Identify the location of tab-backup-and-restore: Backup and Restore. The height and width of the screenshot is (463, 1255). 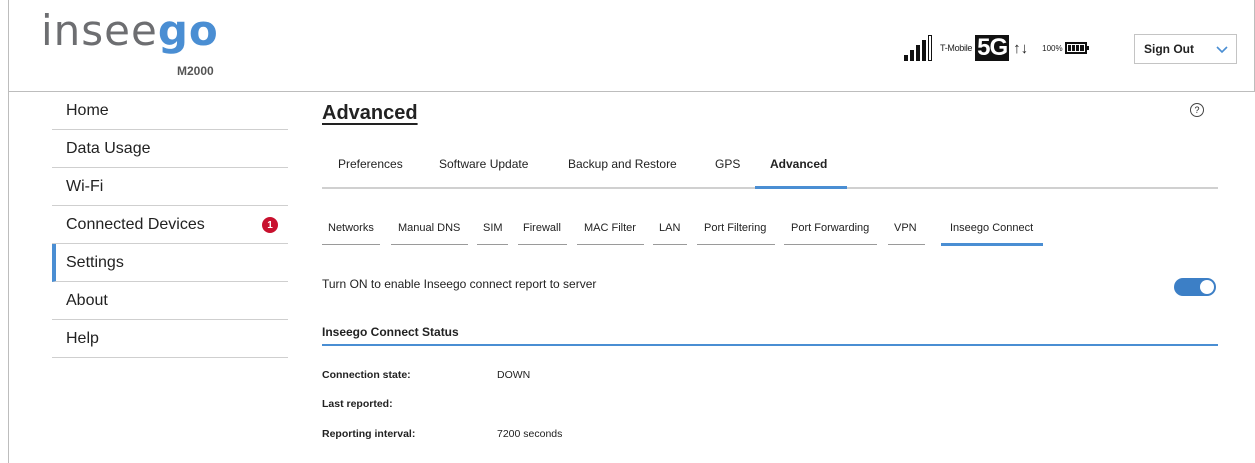
(622, 164).